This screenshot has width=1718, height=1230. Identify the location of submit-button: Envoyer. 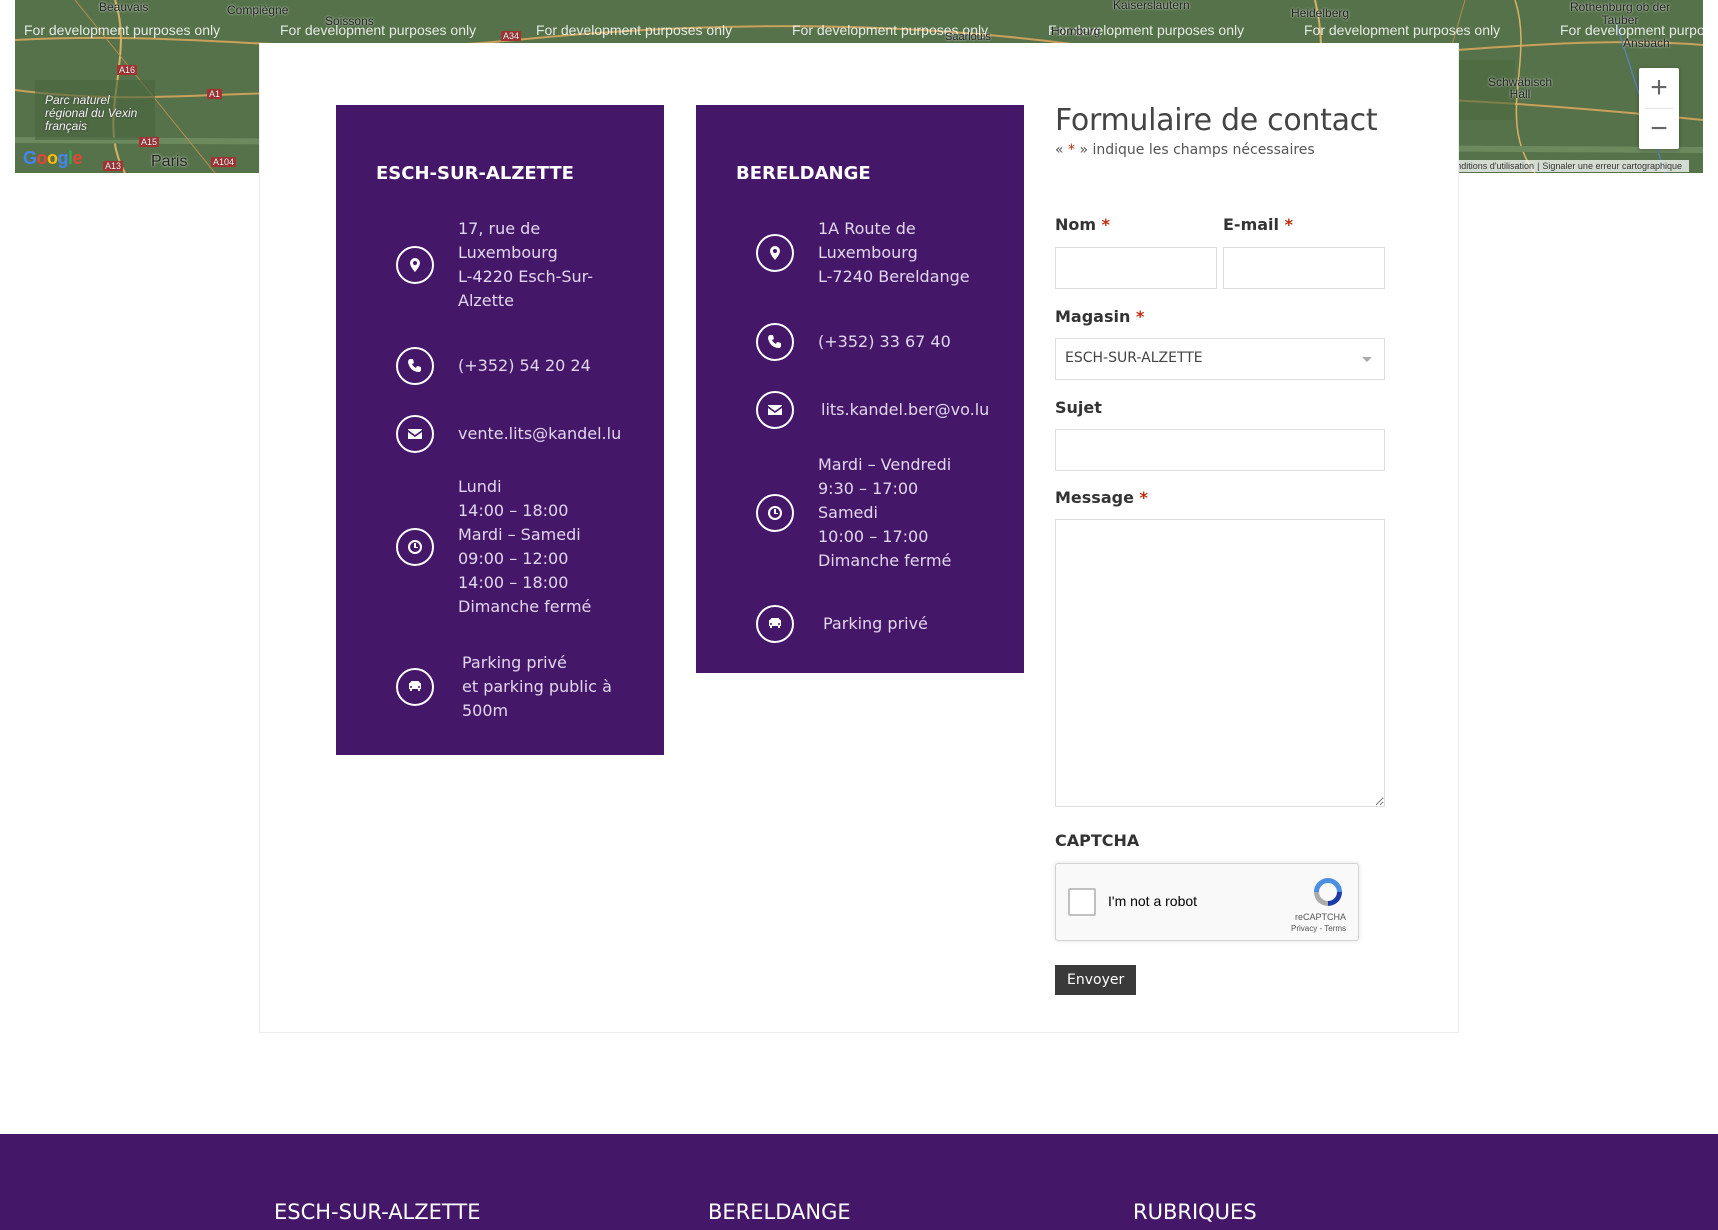
(1096, 980).